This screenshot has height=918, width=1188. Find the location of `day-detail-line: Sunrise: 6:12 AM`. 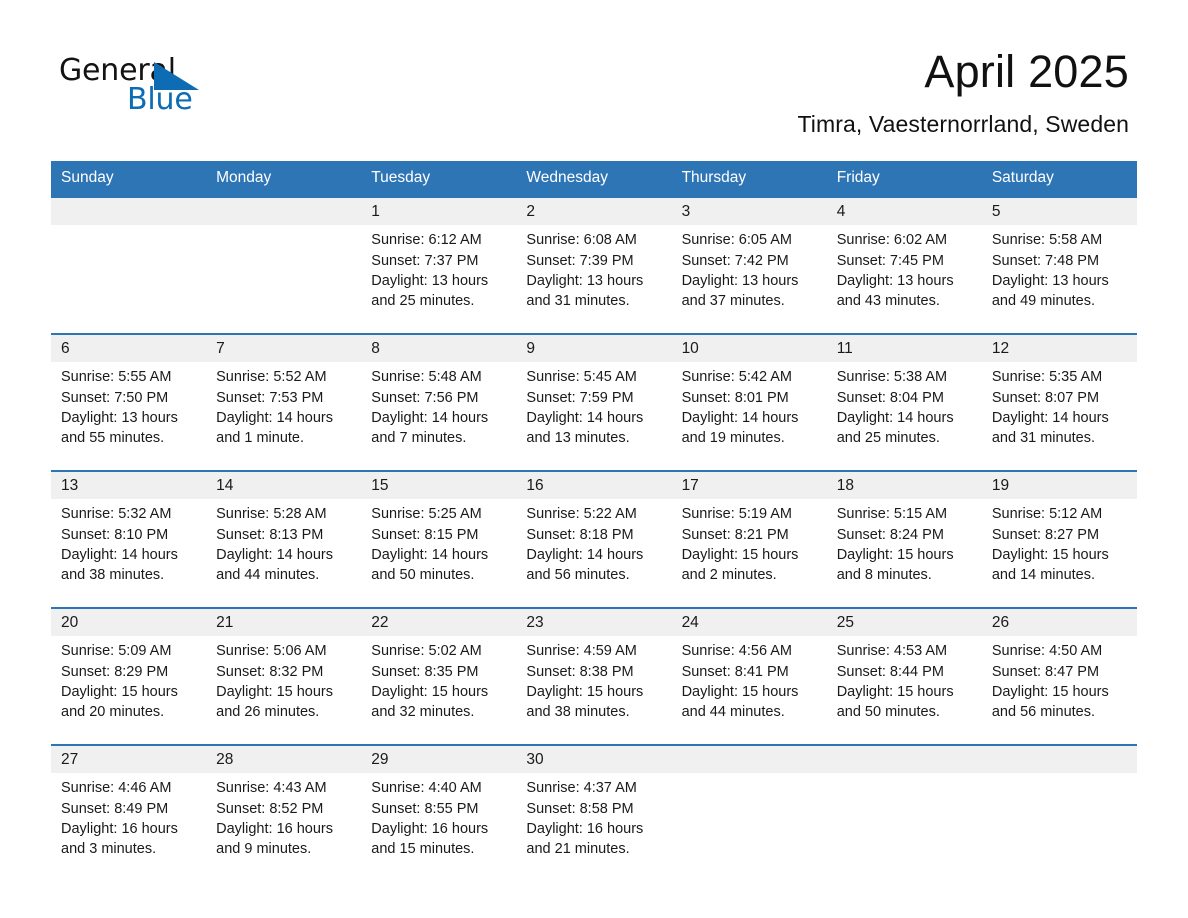

day-detail-line: Sunrise: 6:12 AM is located at coordinates (426, 240).